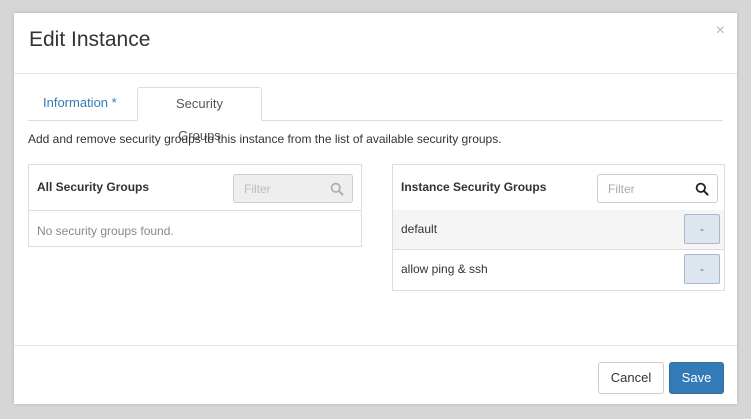  Describe the element at coordinates (93, 187) in the screenshot. I see `panel-title: All Security Groups` at that location.